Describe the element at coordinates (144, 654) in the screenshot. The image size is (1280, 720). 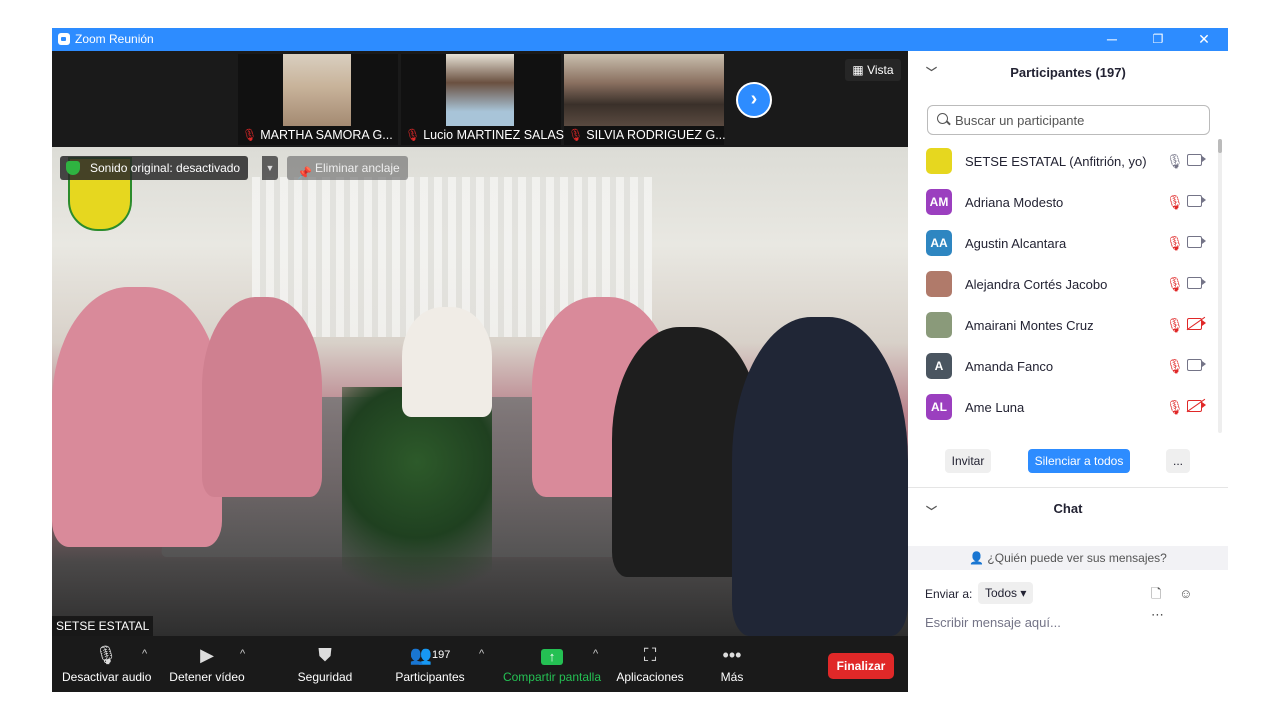
I see `audio-options-caret: ^` at that location.